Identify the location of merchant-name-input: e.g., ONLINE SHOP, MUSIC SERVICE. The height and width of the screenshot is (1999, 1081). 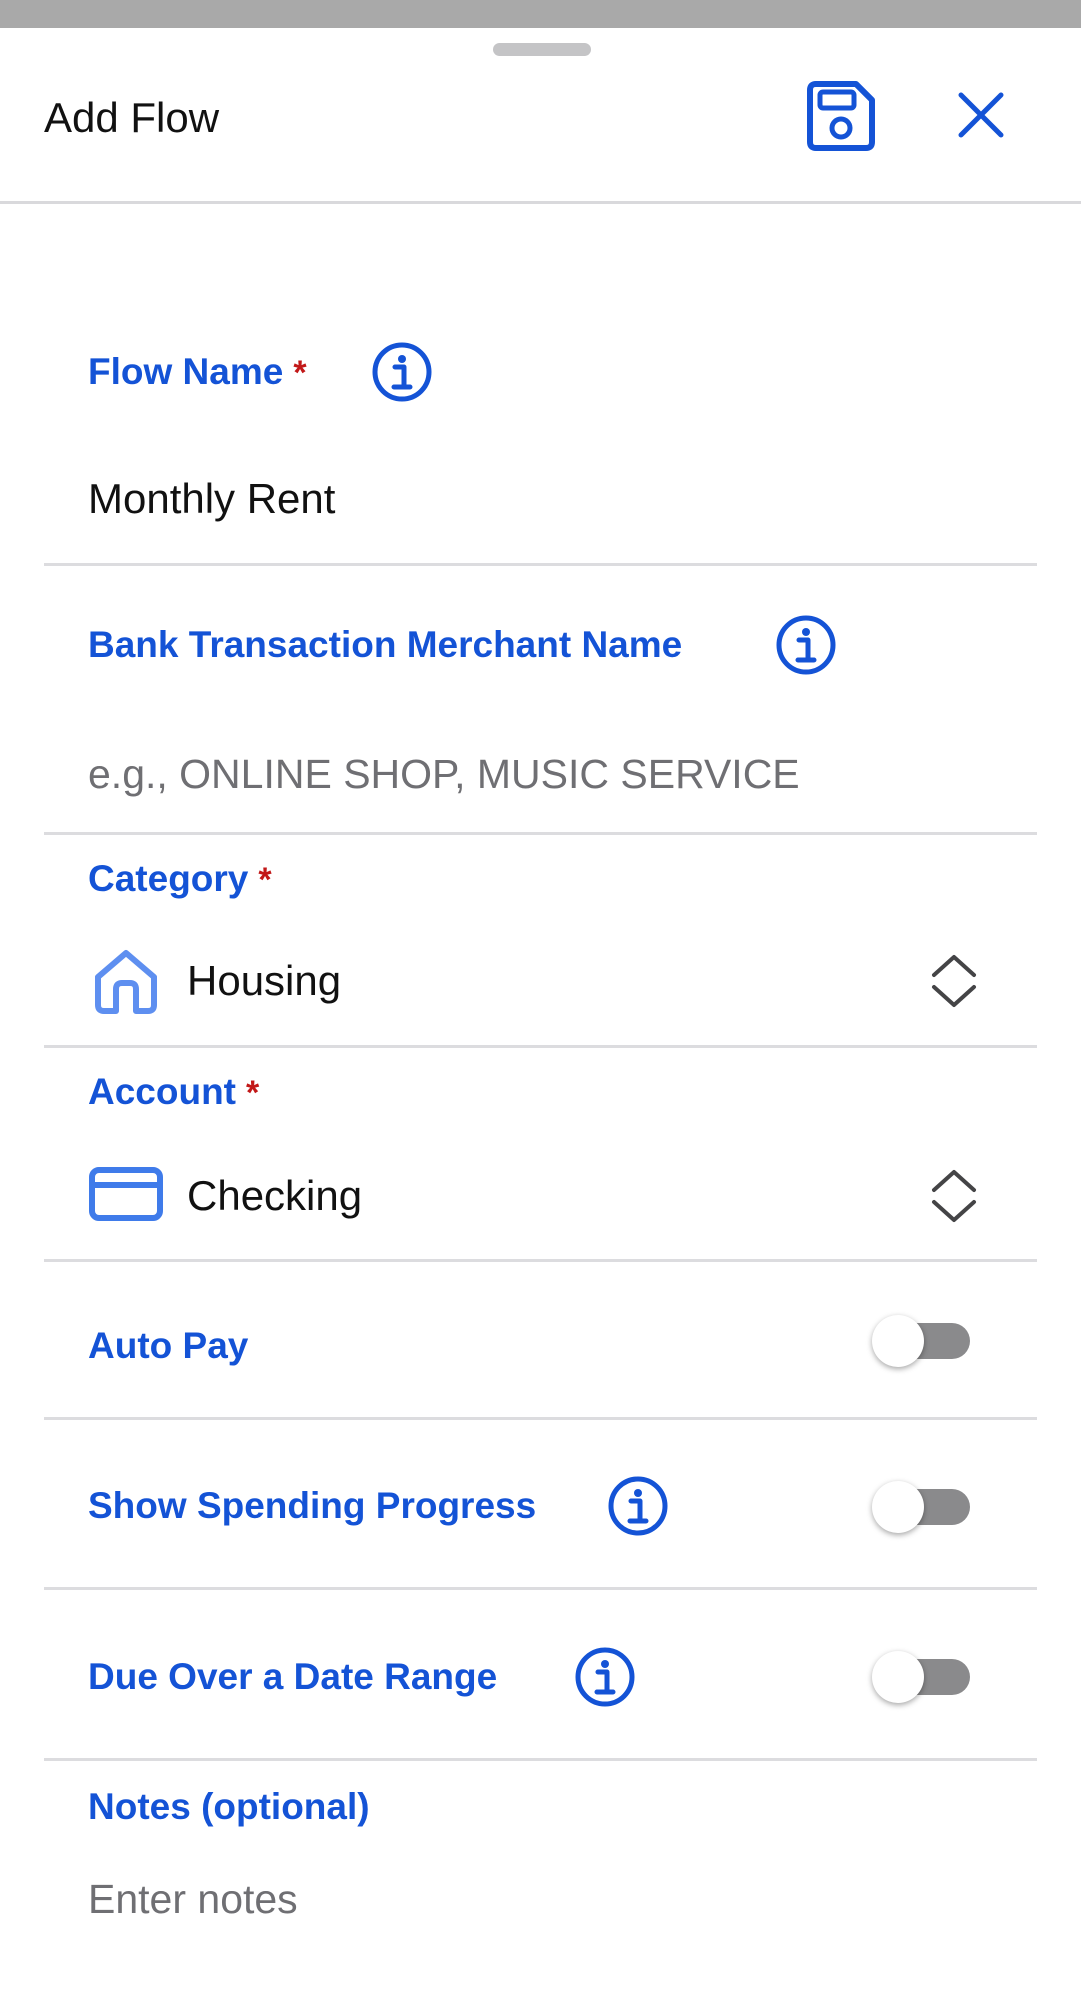
(444, 774).